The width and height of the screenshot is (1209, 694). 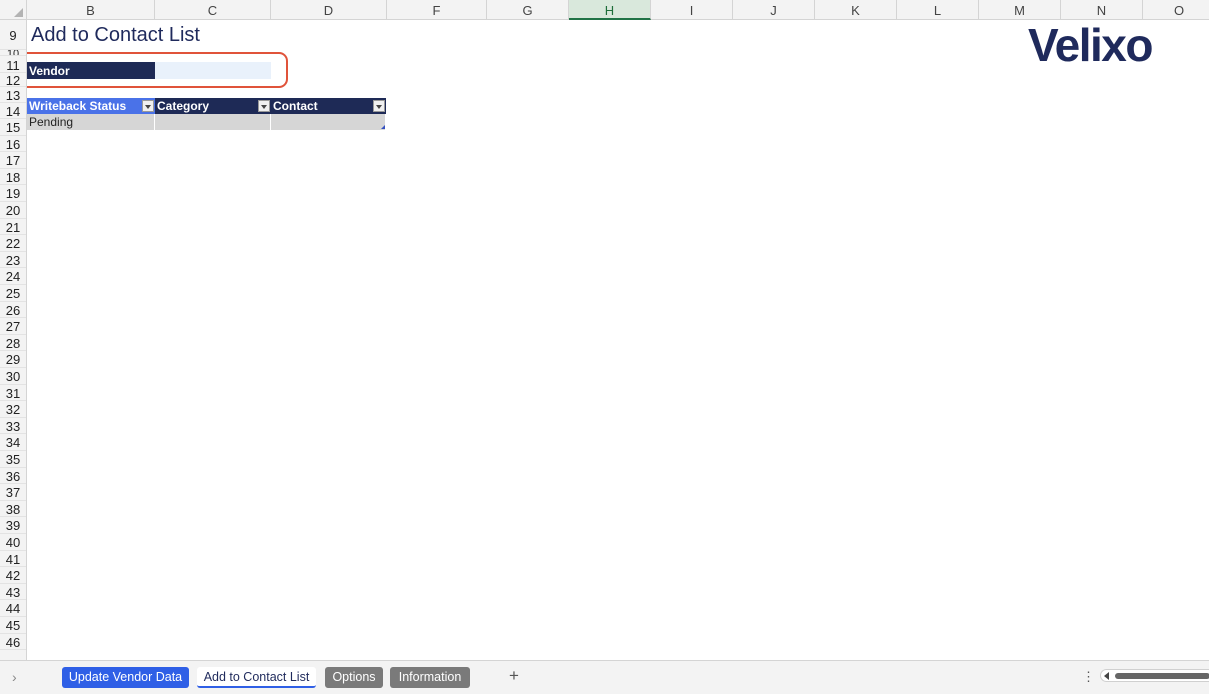 I want to click on row-header-31: 31, so click(x=13, y=393).